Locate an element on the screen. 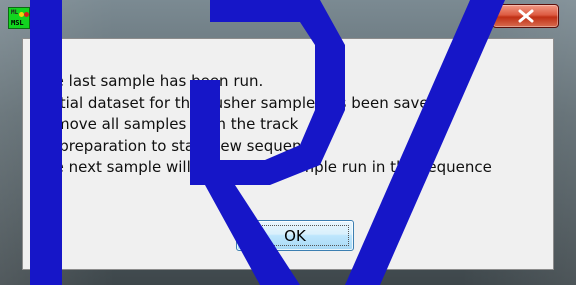  app-icon: ML MSL is located at coordinates (19, 18).